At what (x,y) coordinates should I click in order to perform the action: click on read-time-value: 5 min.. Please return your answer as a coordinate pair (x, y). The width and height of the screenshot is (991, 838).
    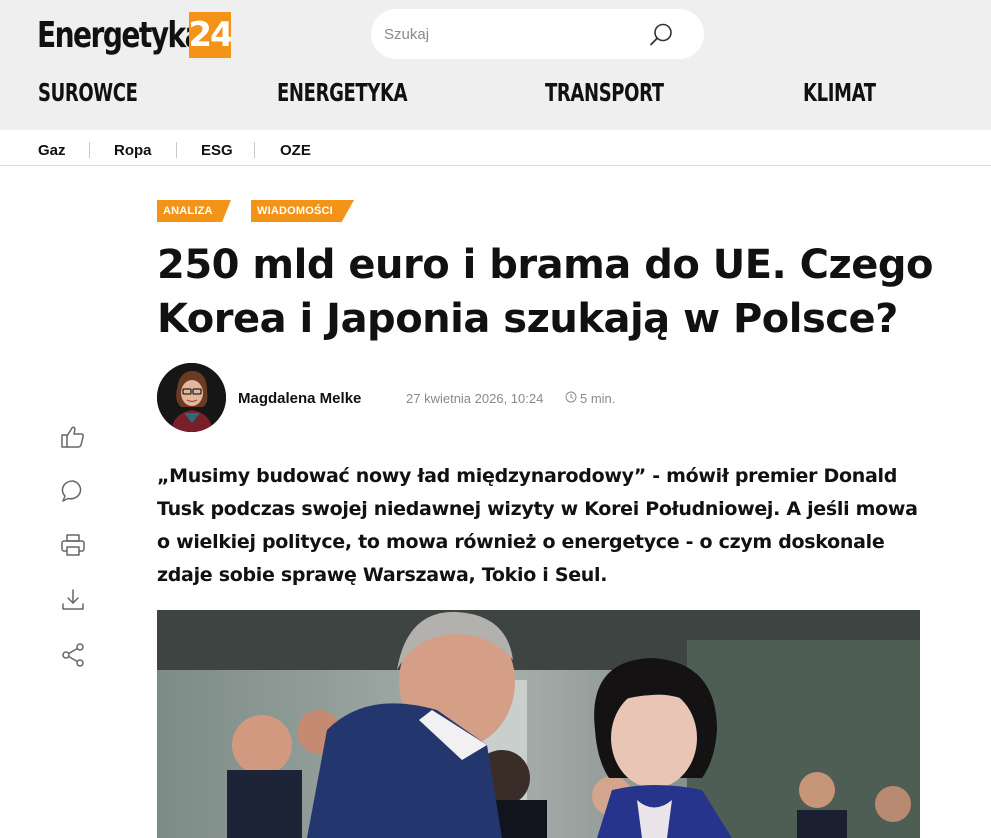
    Looking at the image, I should click on (598, 398).